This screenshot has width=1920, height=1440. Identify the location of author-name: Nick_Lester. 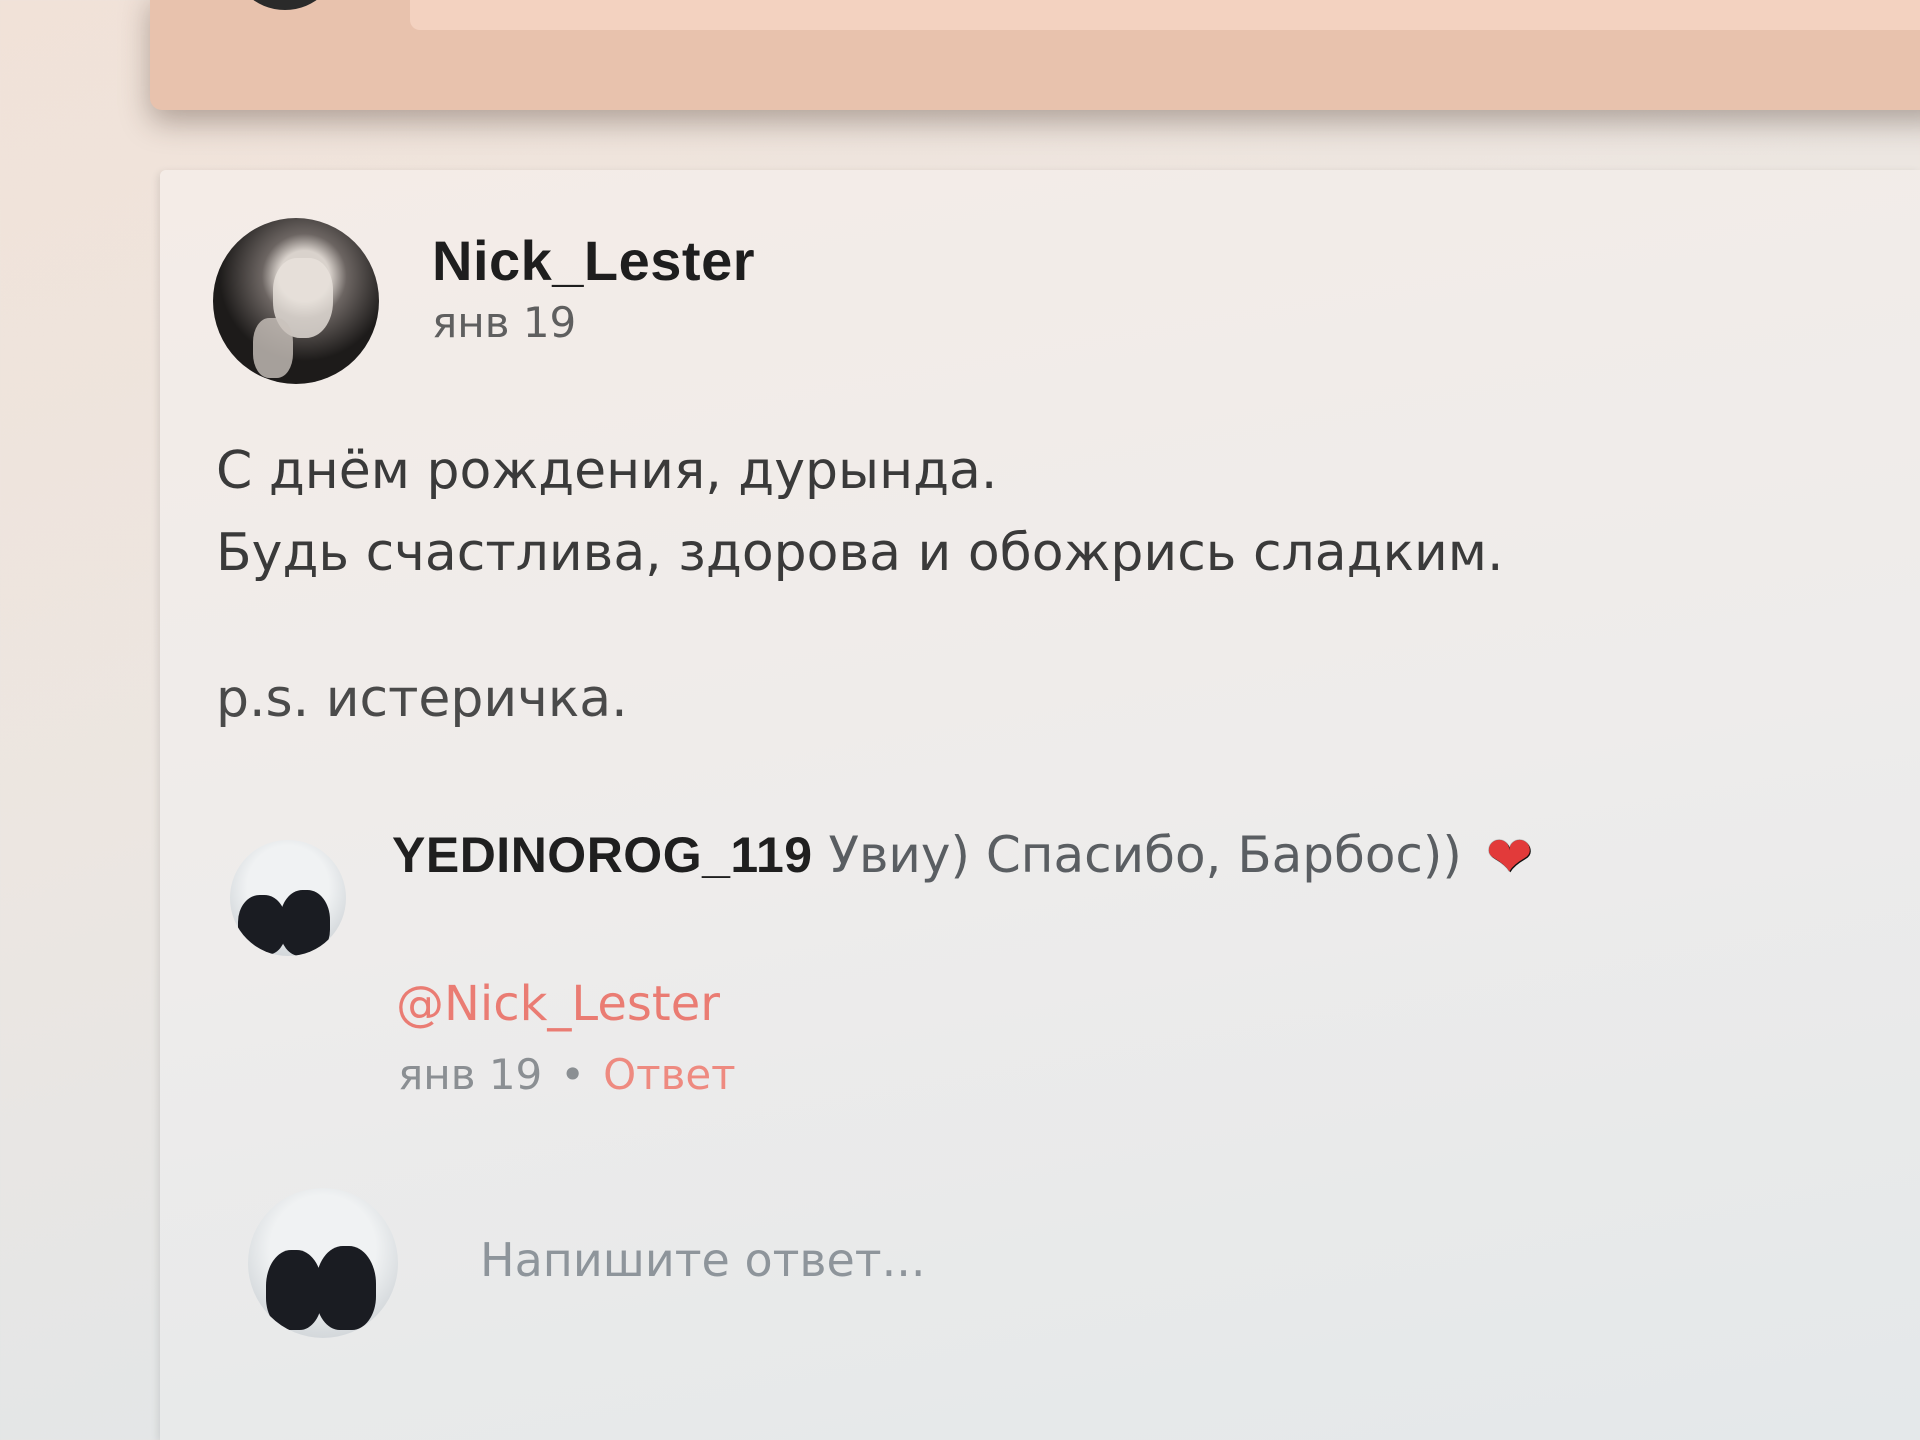
(593, 260).